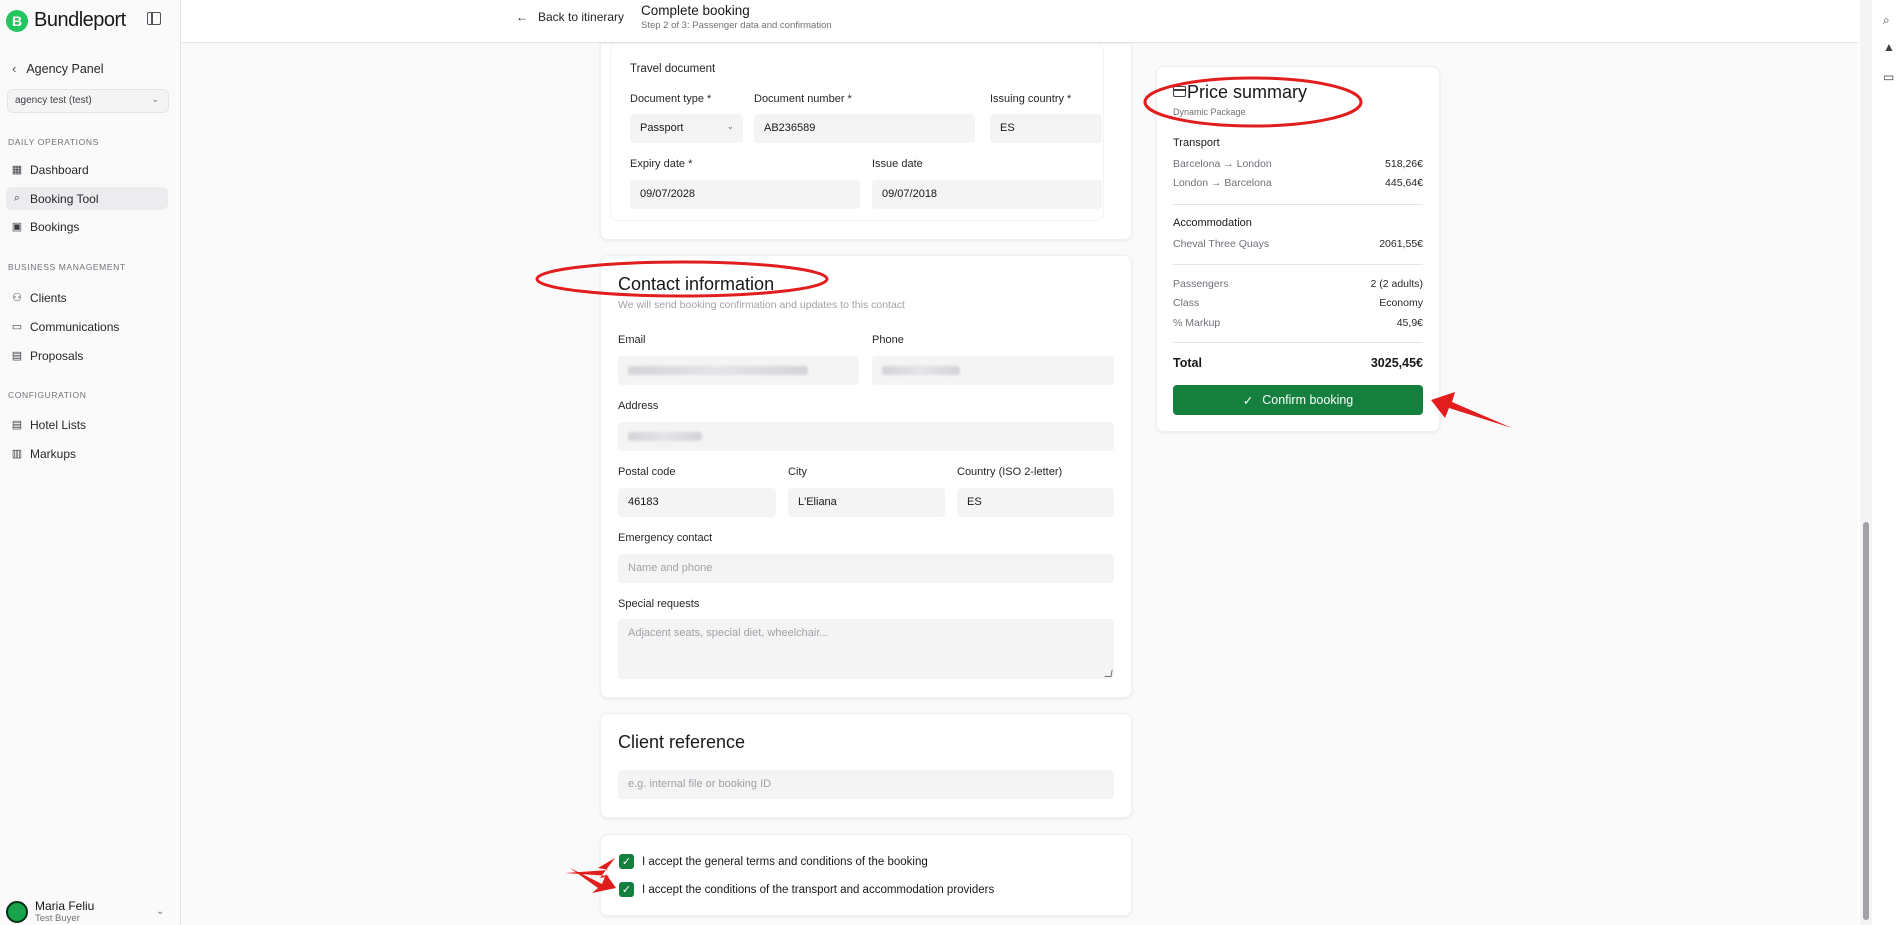 This screenshot has height=925, width=1902. Describe the element at coordinates (921, 370) in the screenshot. I see `redacted-phone` at that location.